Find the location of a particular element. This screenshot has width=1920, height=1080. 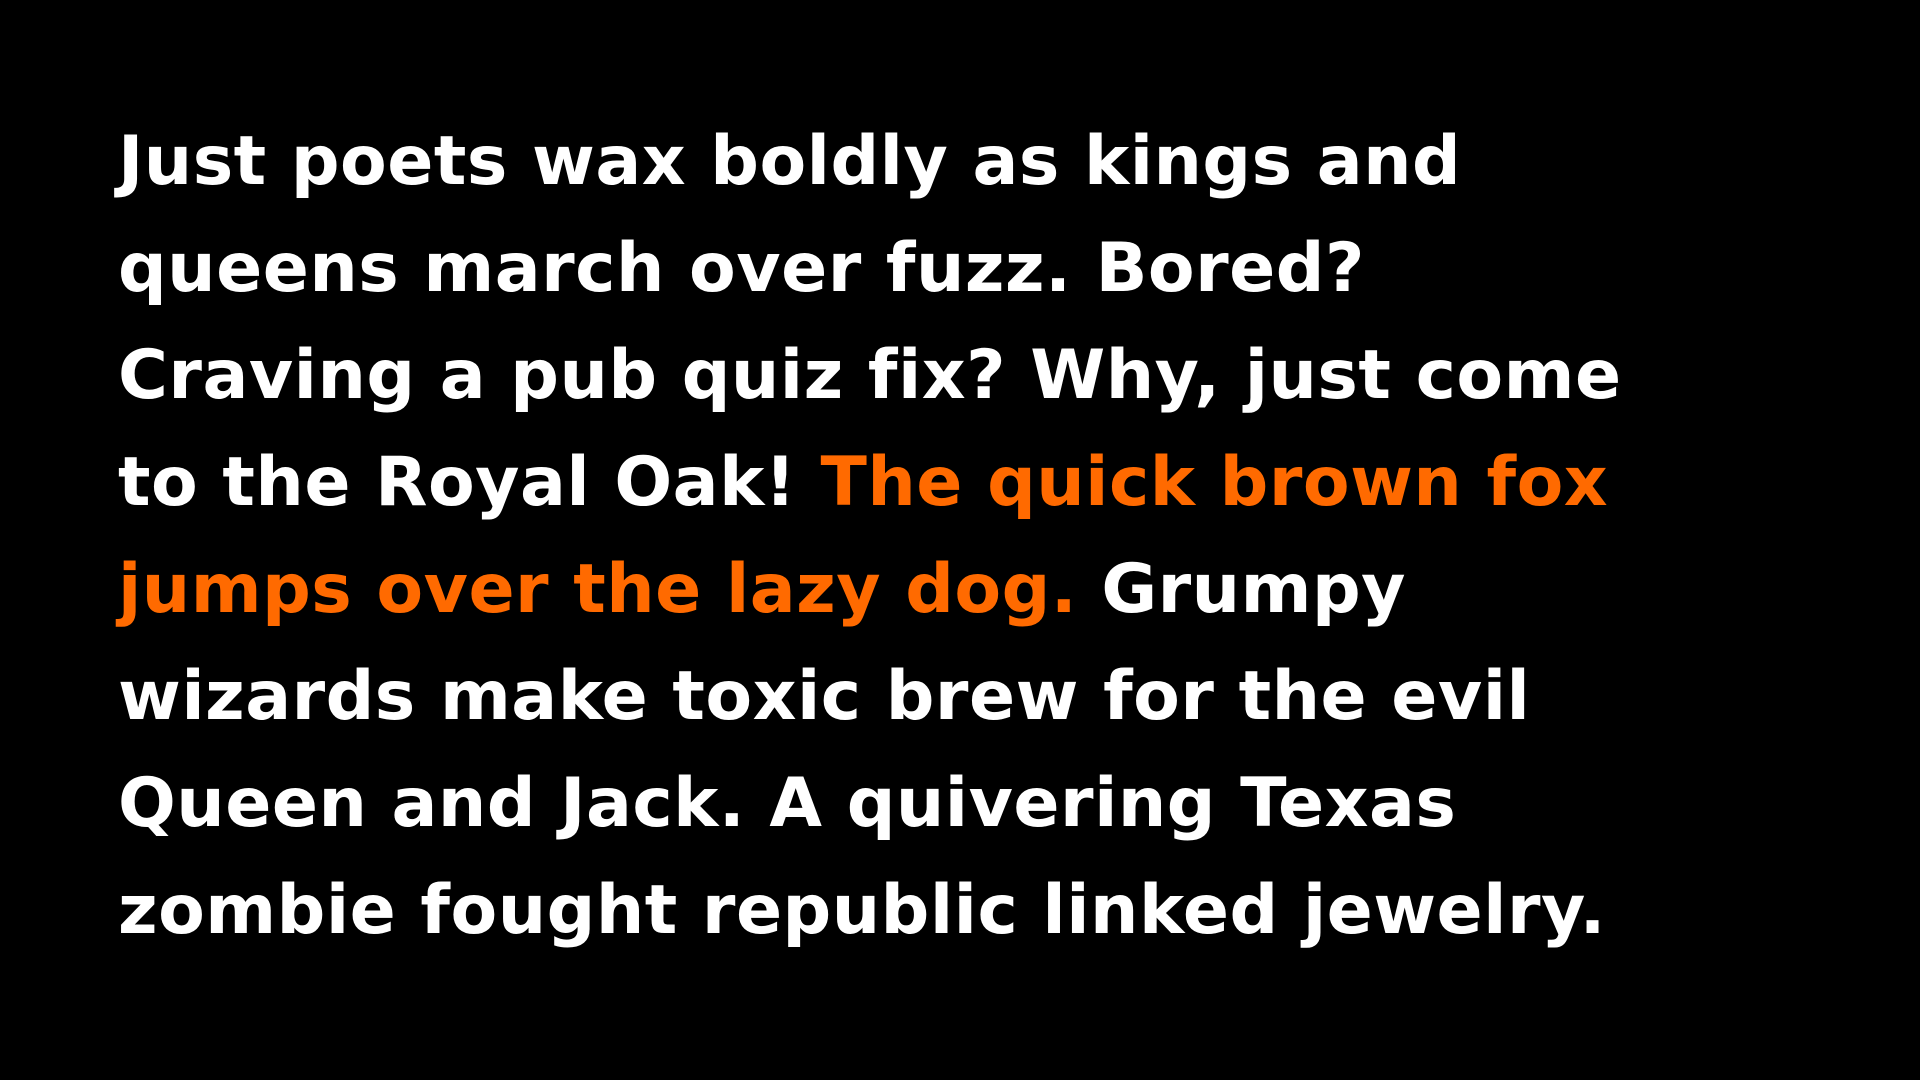

specimen-line-1: Just poets wax boldly as kings and is located at coordinates (978, 161).